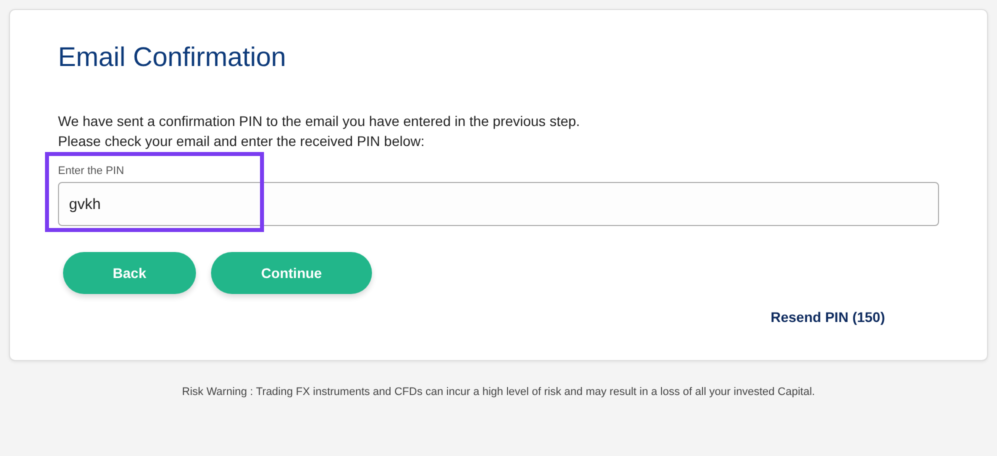  I want to click on pin-input-field: gvkh, so click(498, 204).